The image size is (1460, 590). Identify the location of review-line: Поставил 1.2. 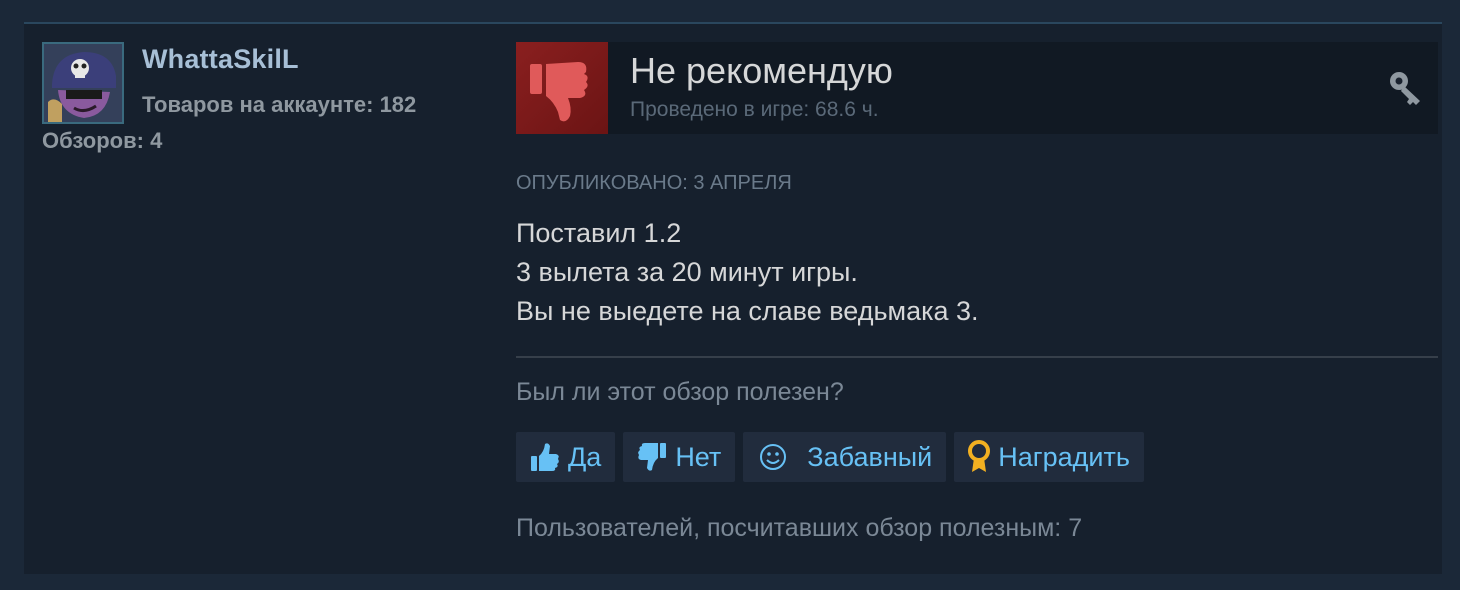
(599, 233).